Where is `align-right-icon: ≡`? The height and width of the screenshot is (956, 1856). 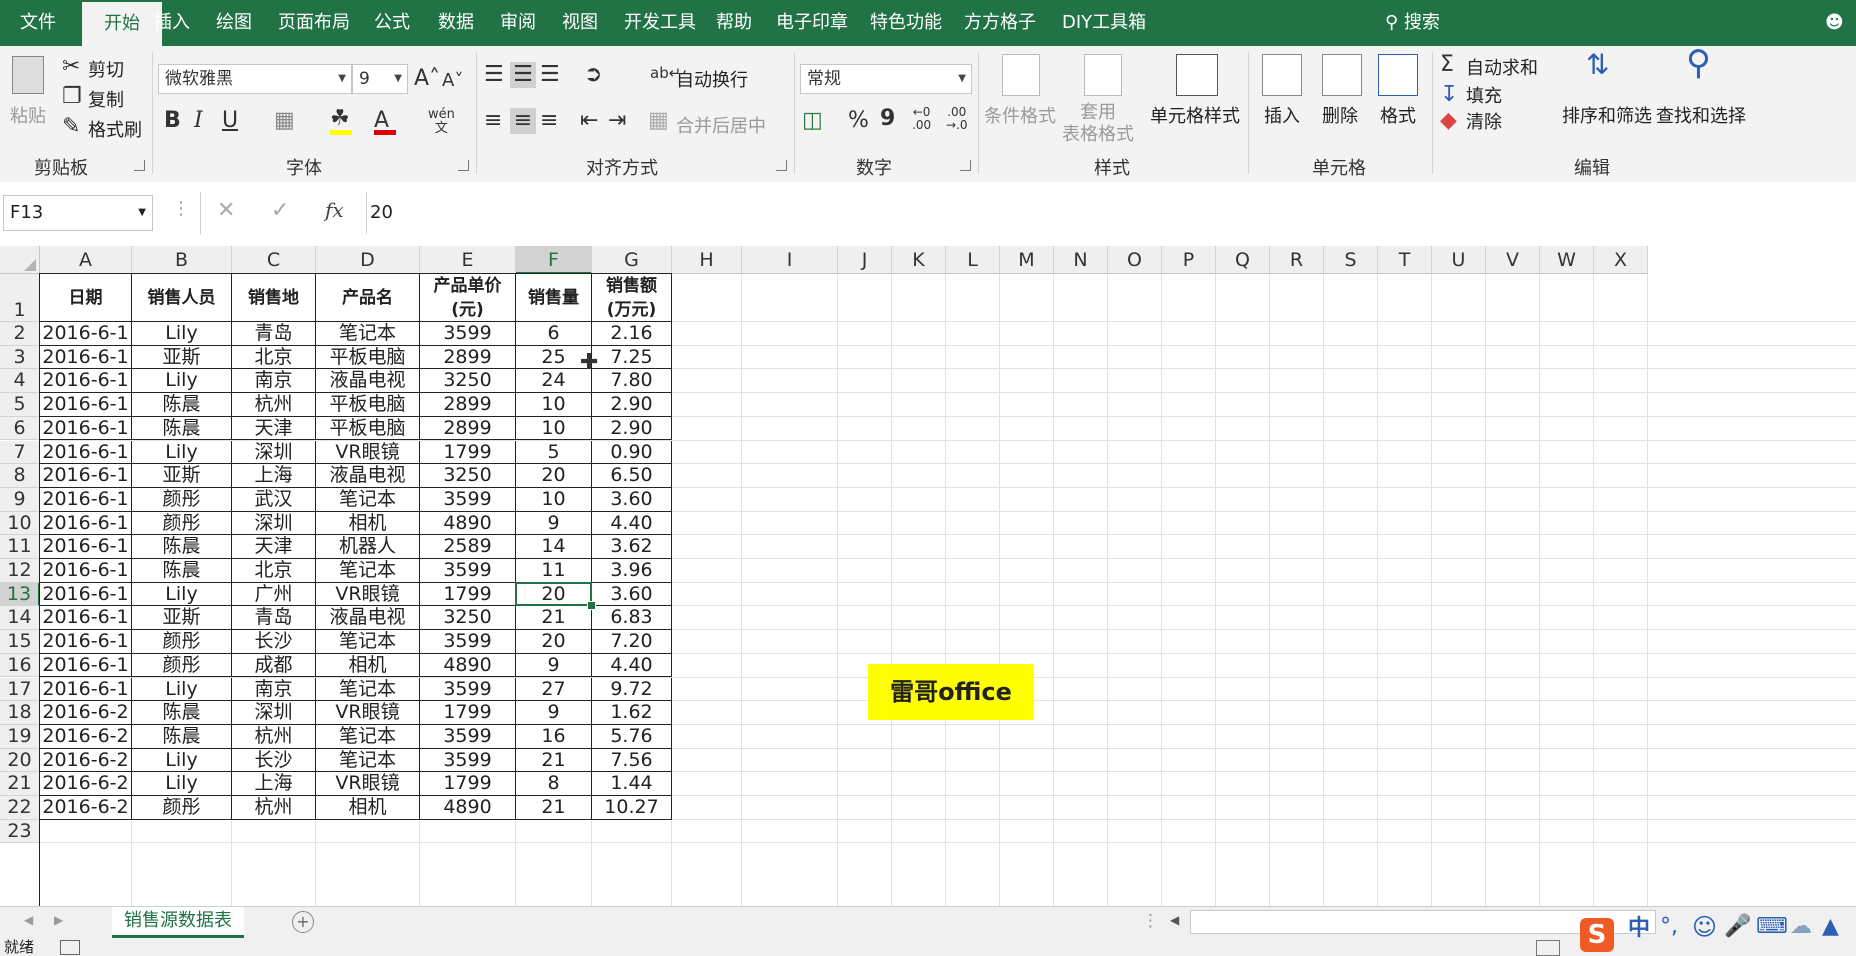
align-right-icon: ≡ is located at coordinates (549, 121).